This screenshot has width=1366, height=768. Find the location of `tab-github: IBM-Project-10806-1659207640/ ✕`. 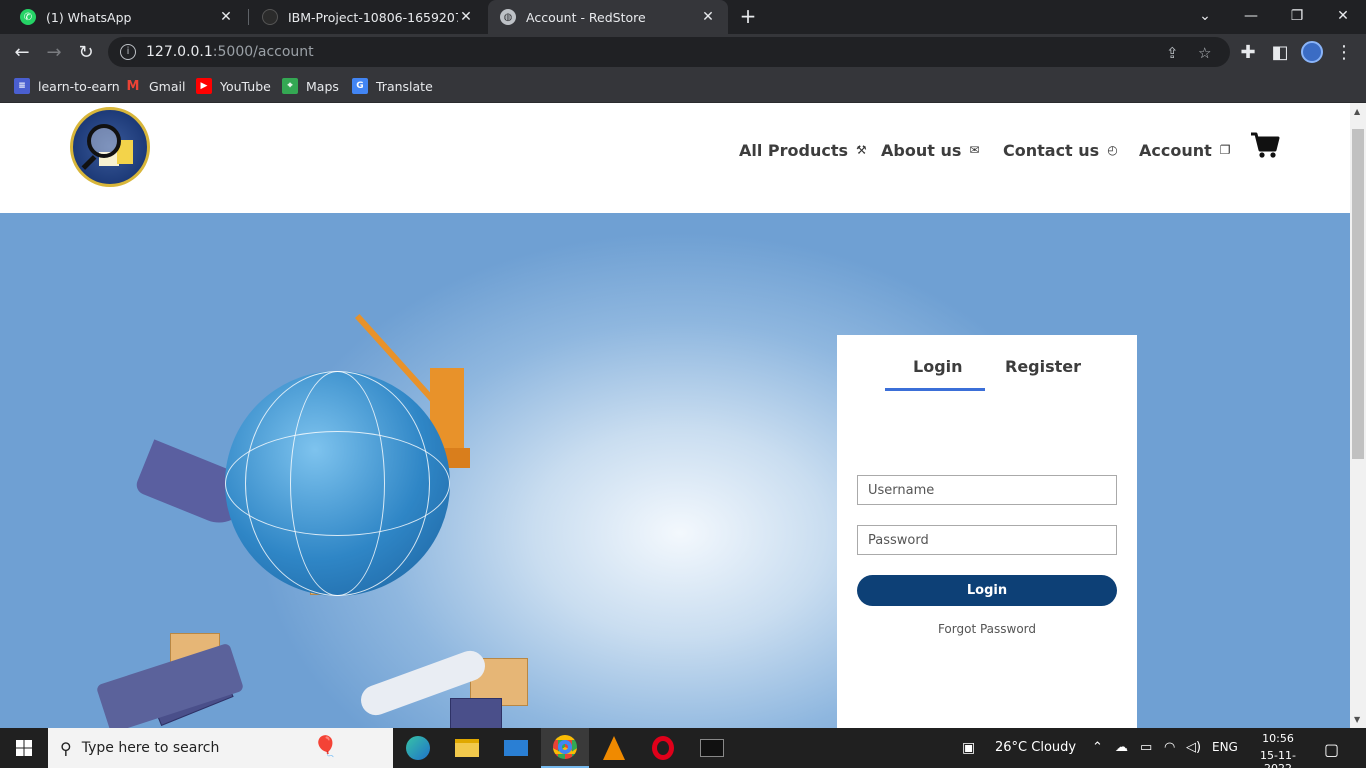

tab-github: IBM-Project-10806-1659207640/ ✕ is located at coordinates (368, 17).